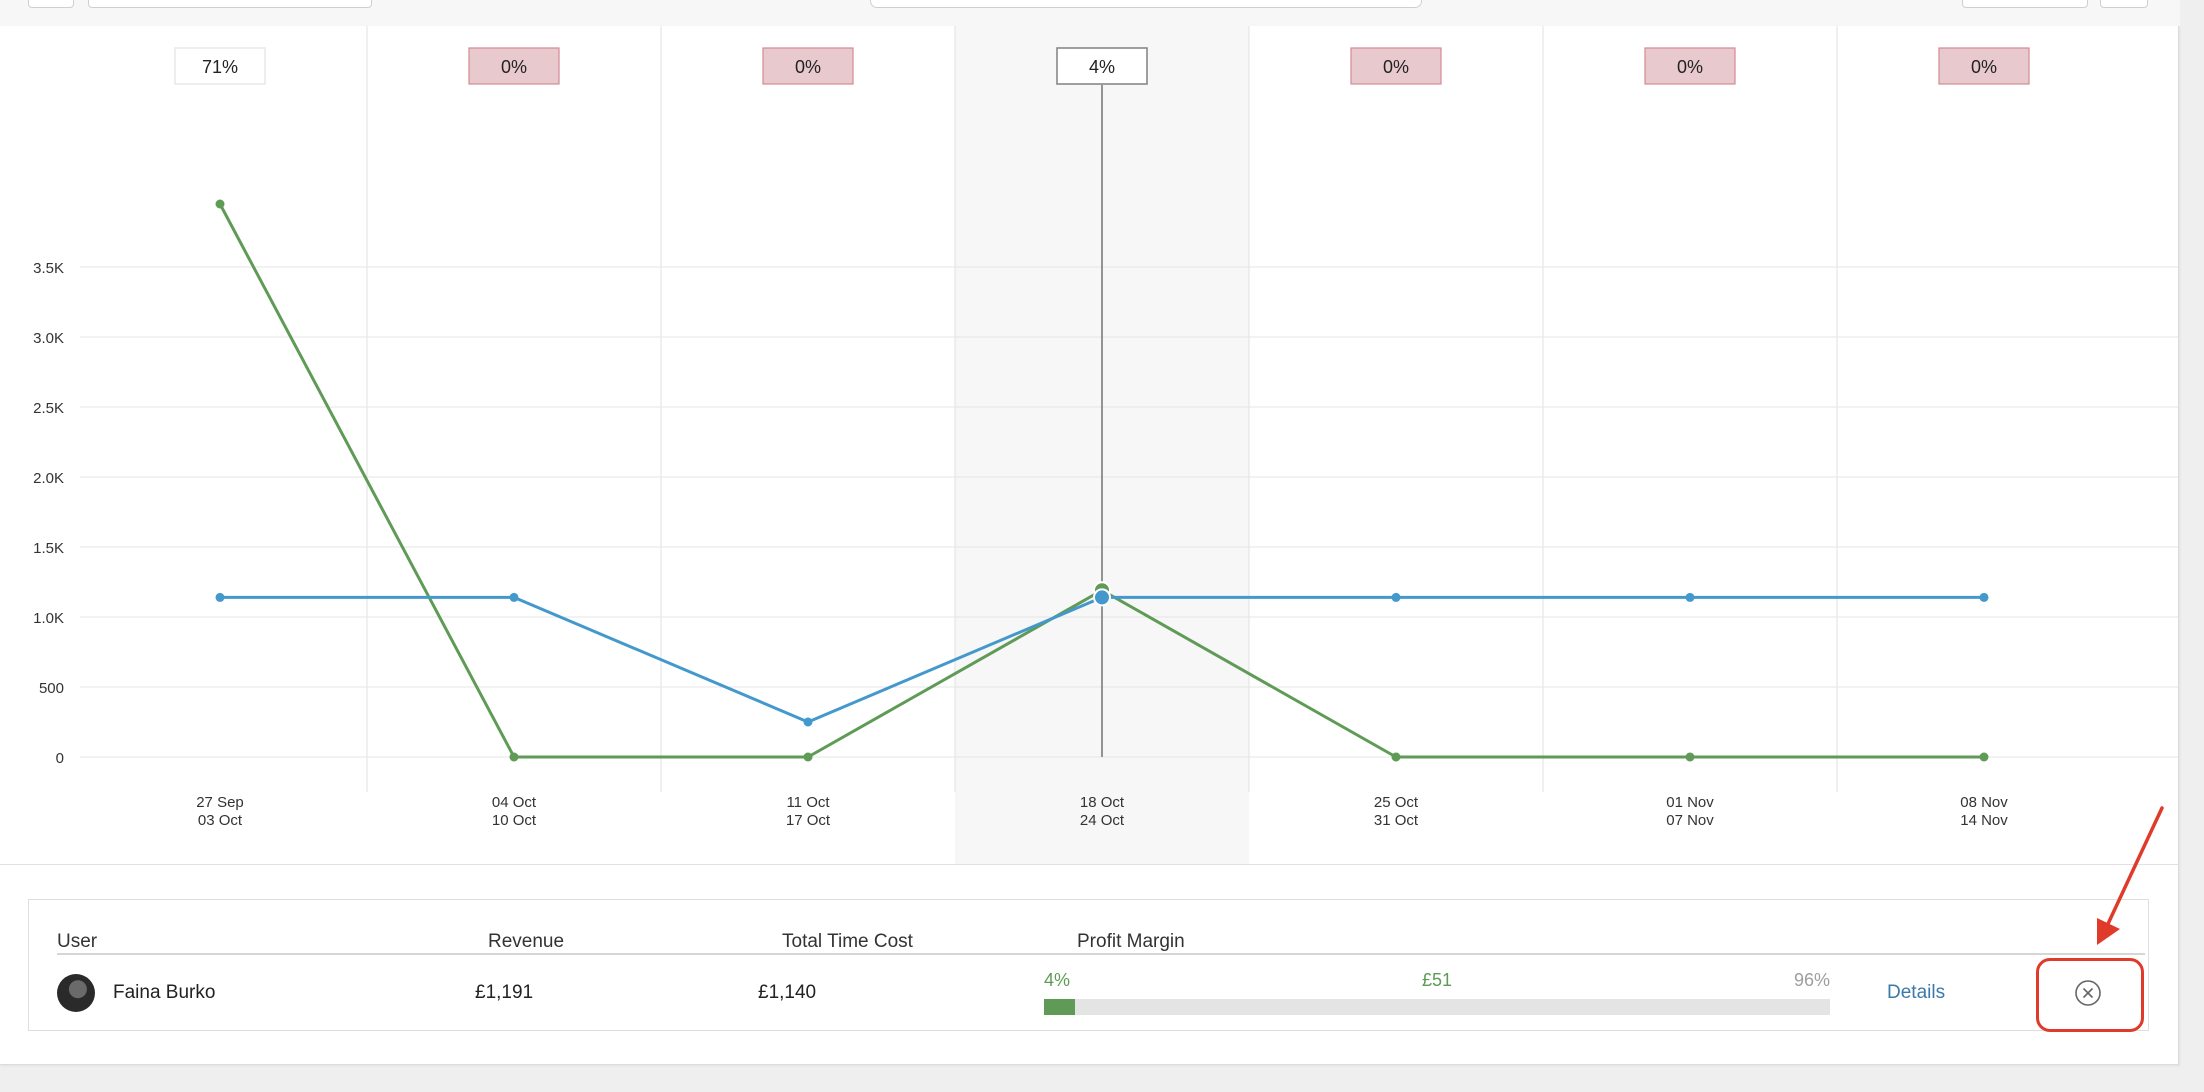 This screenshot has height=1092, width=2204. Describe the element at coordinates (1102, 67) in the screenshot. I see `margin-label: 4%` at that location.